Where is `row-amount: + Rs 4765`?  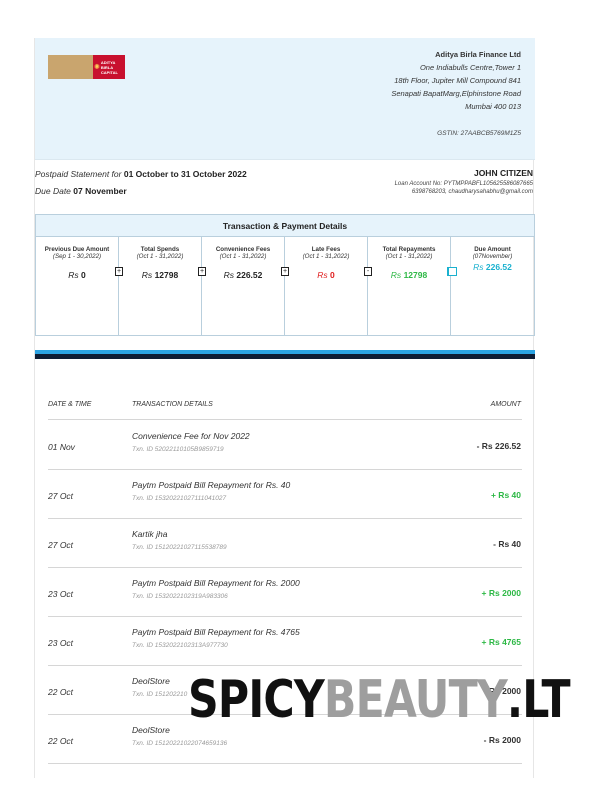 row-amount: + Rs 4765 is located at coordinates (501, 642).